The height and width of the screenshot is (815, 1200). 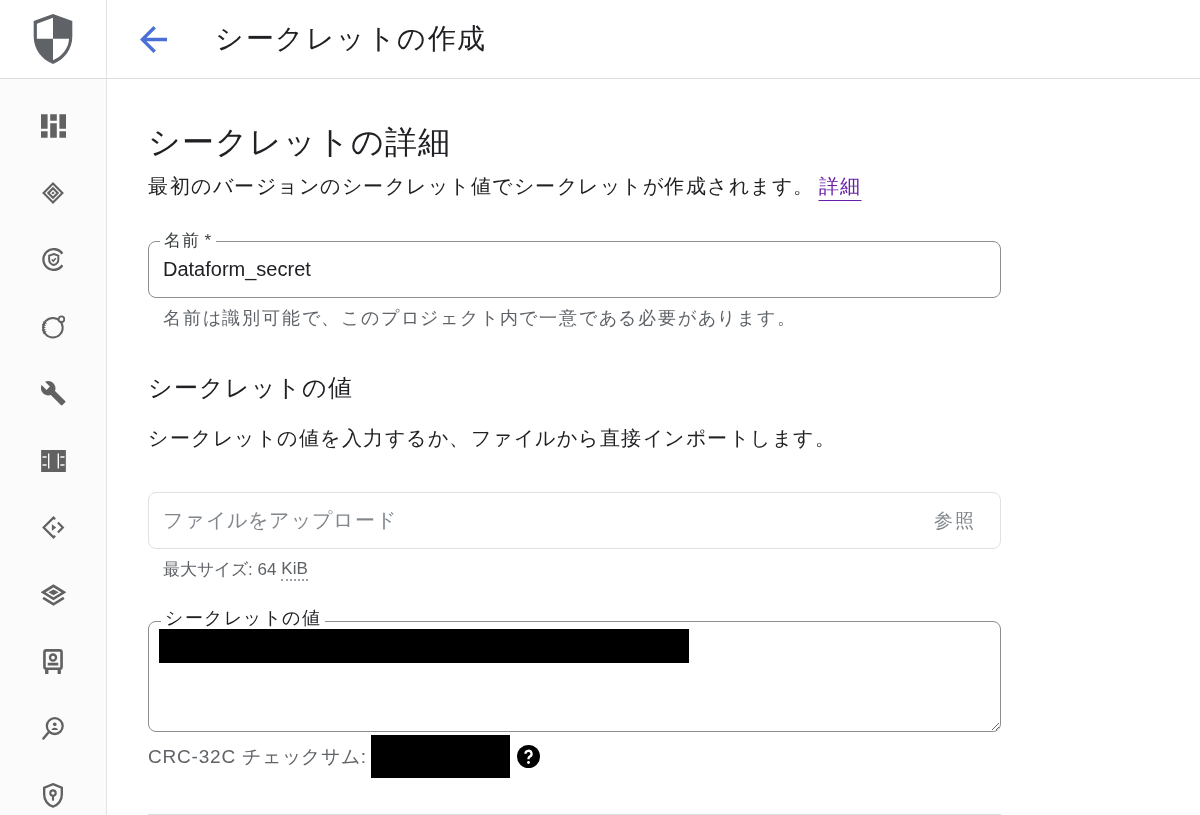 What do you see at coordinates (528, 756) in the screenshot?
I see `help-icon` at bounding box center [528, 756].